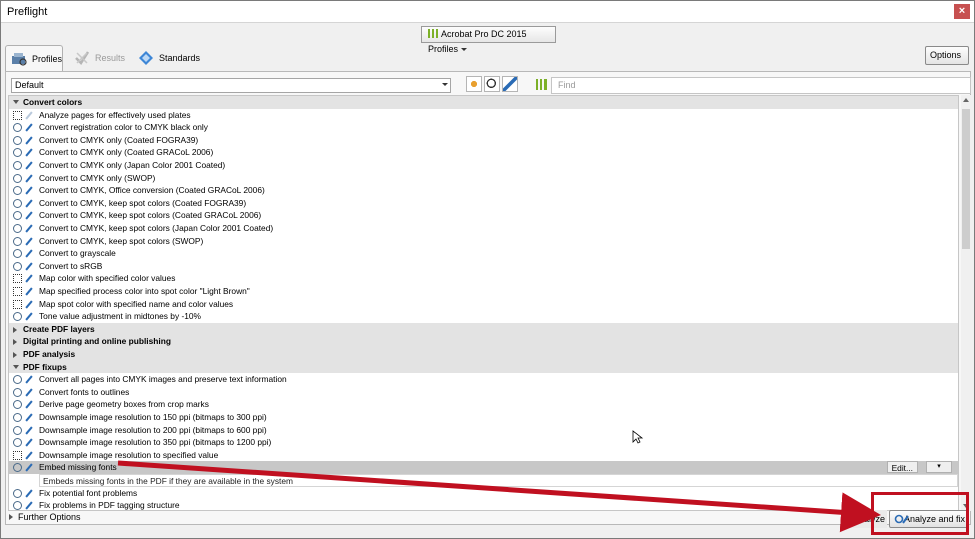  I want to click on fixup-row: Fix problems in PDF tagging structure, so click(483, 505).